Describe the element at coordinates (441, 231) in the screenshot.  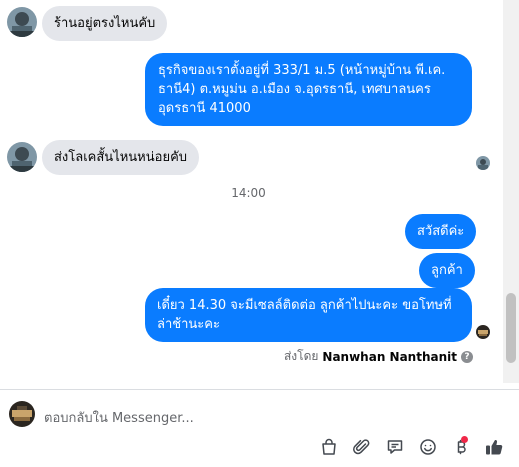
I see `outgoing-message: สวัสดีค่ะ` at that location.